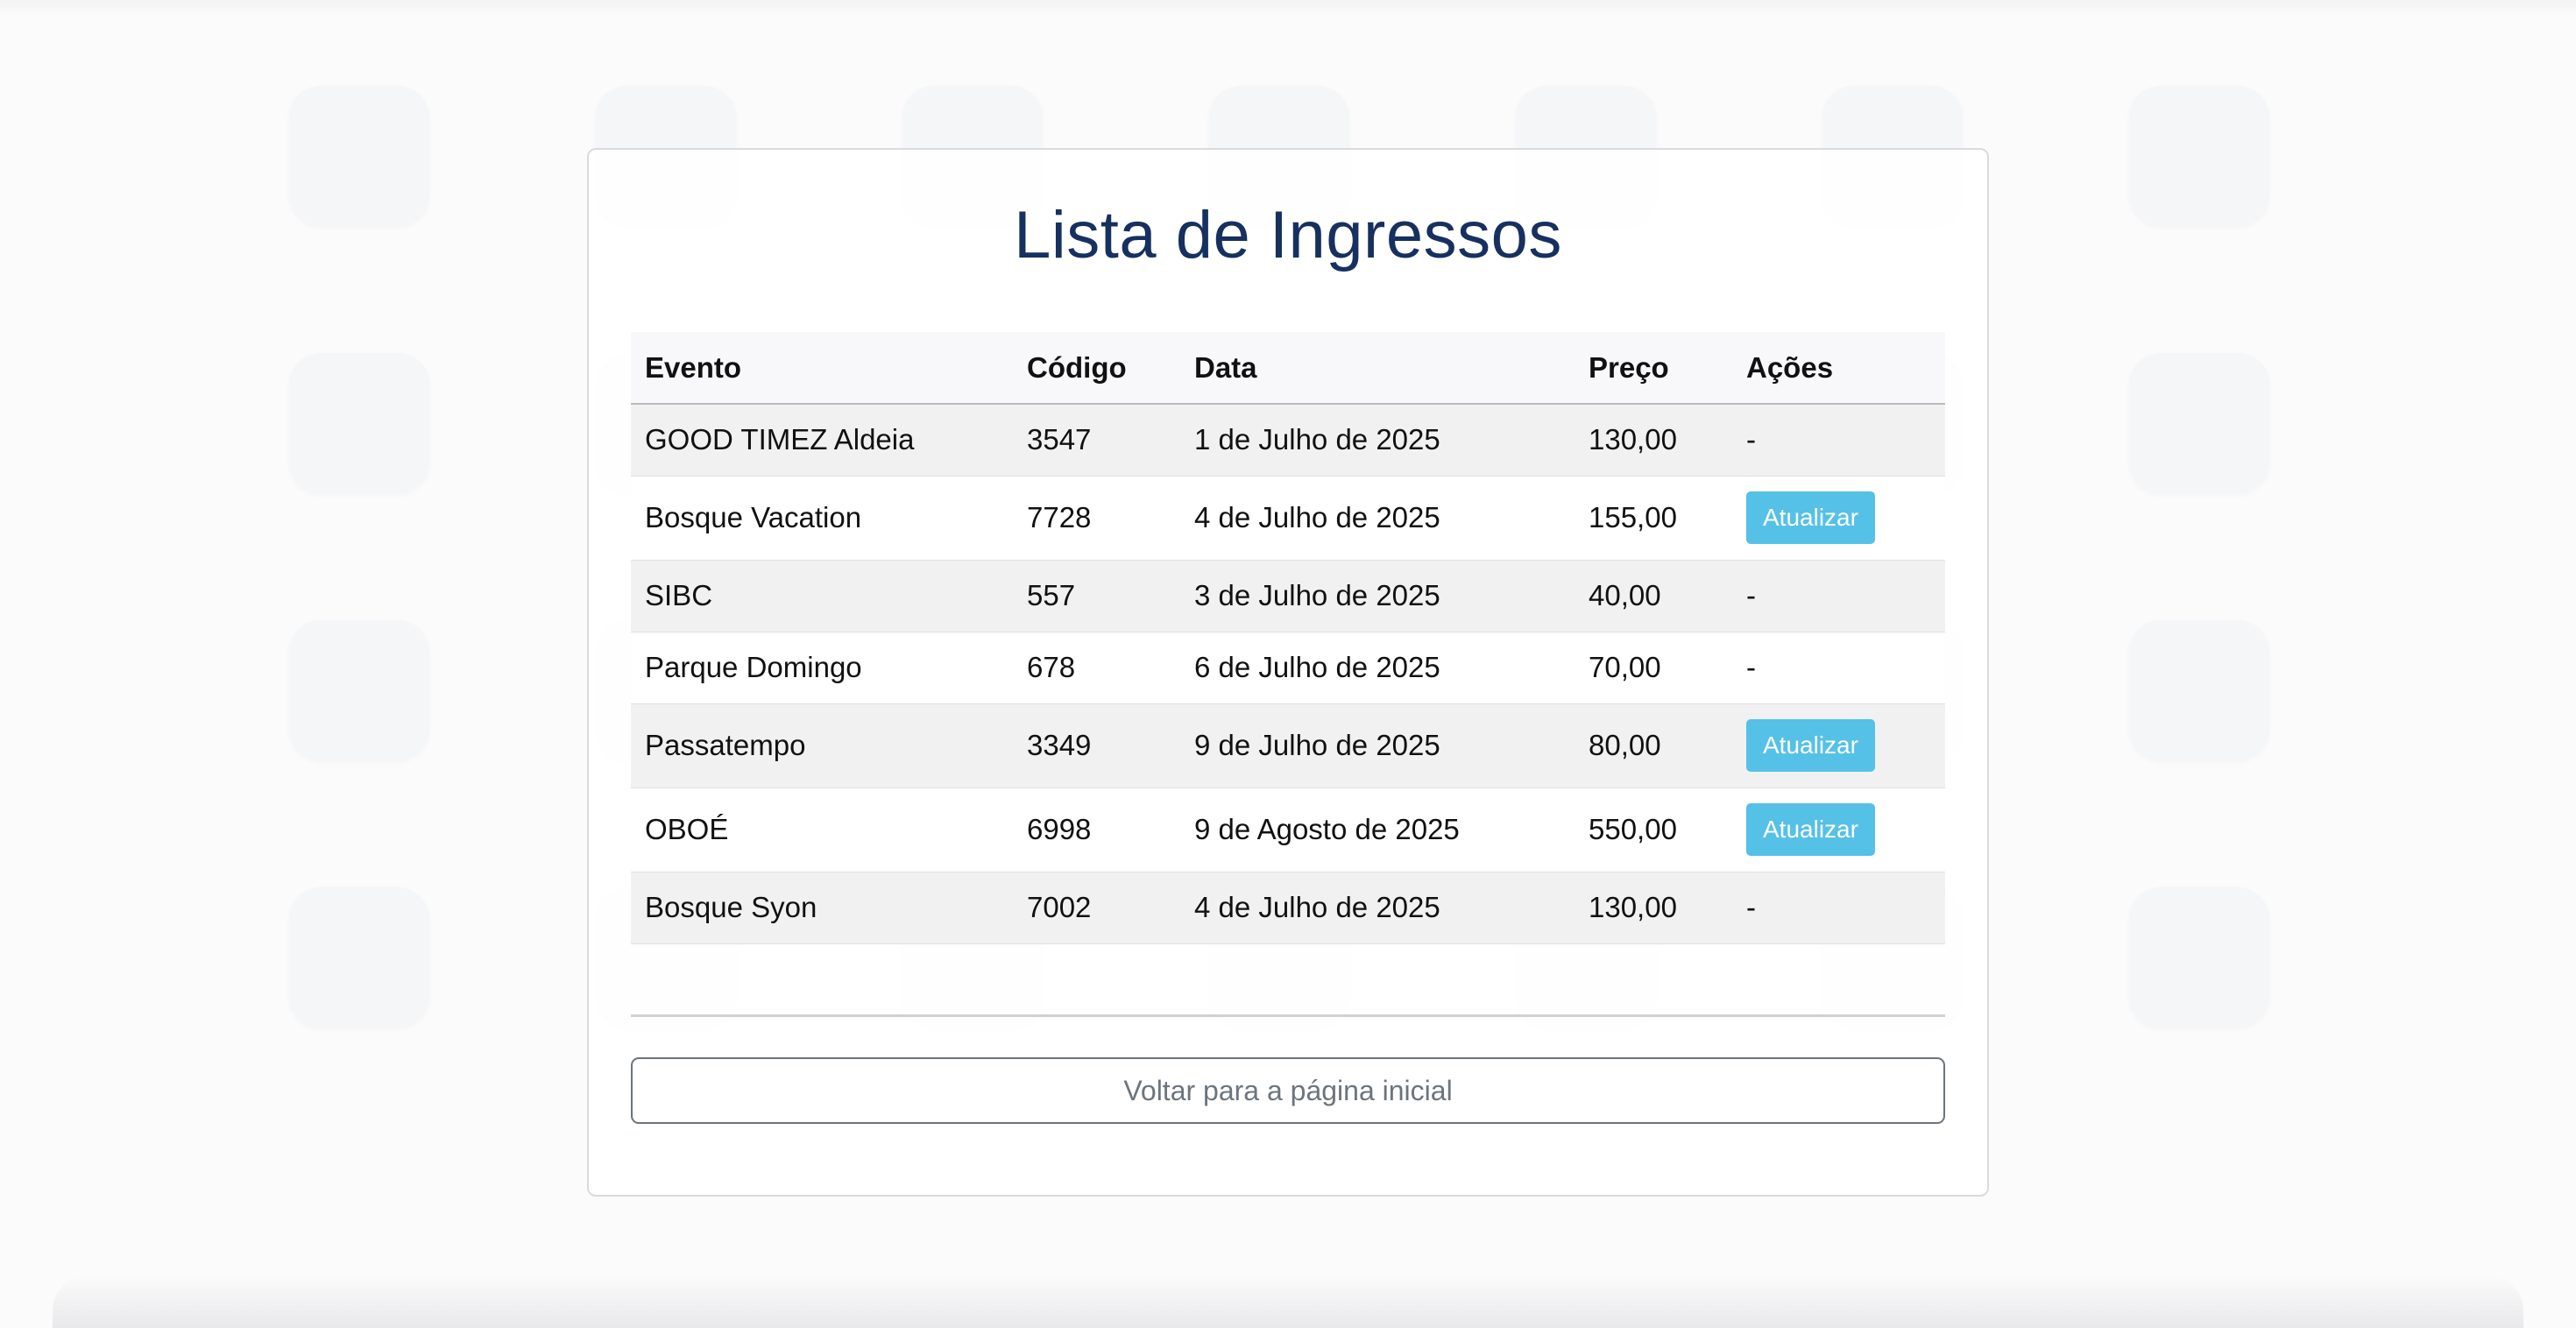  What do you see at coordinates (1377, 745) in the screenshot?
I see `cell-data: 9 de Julho de 2025` at bounding box center [1377, 745].